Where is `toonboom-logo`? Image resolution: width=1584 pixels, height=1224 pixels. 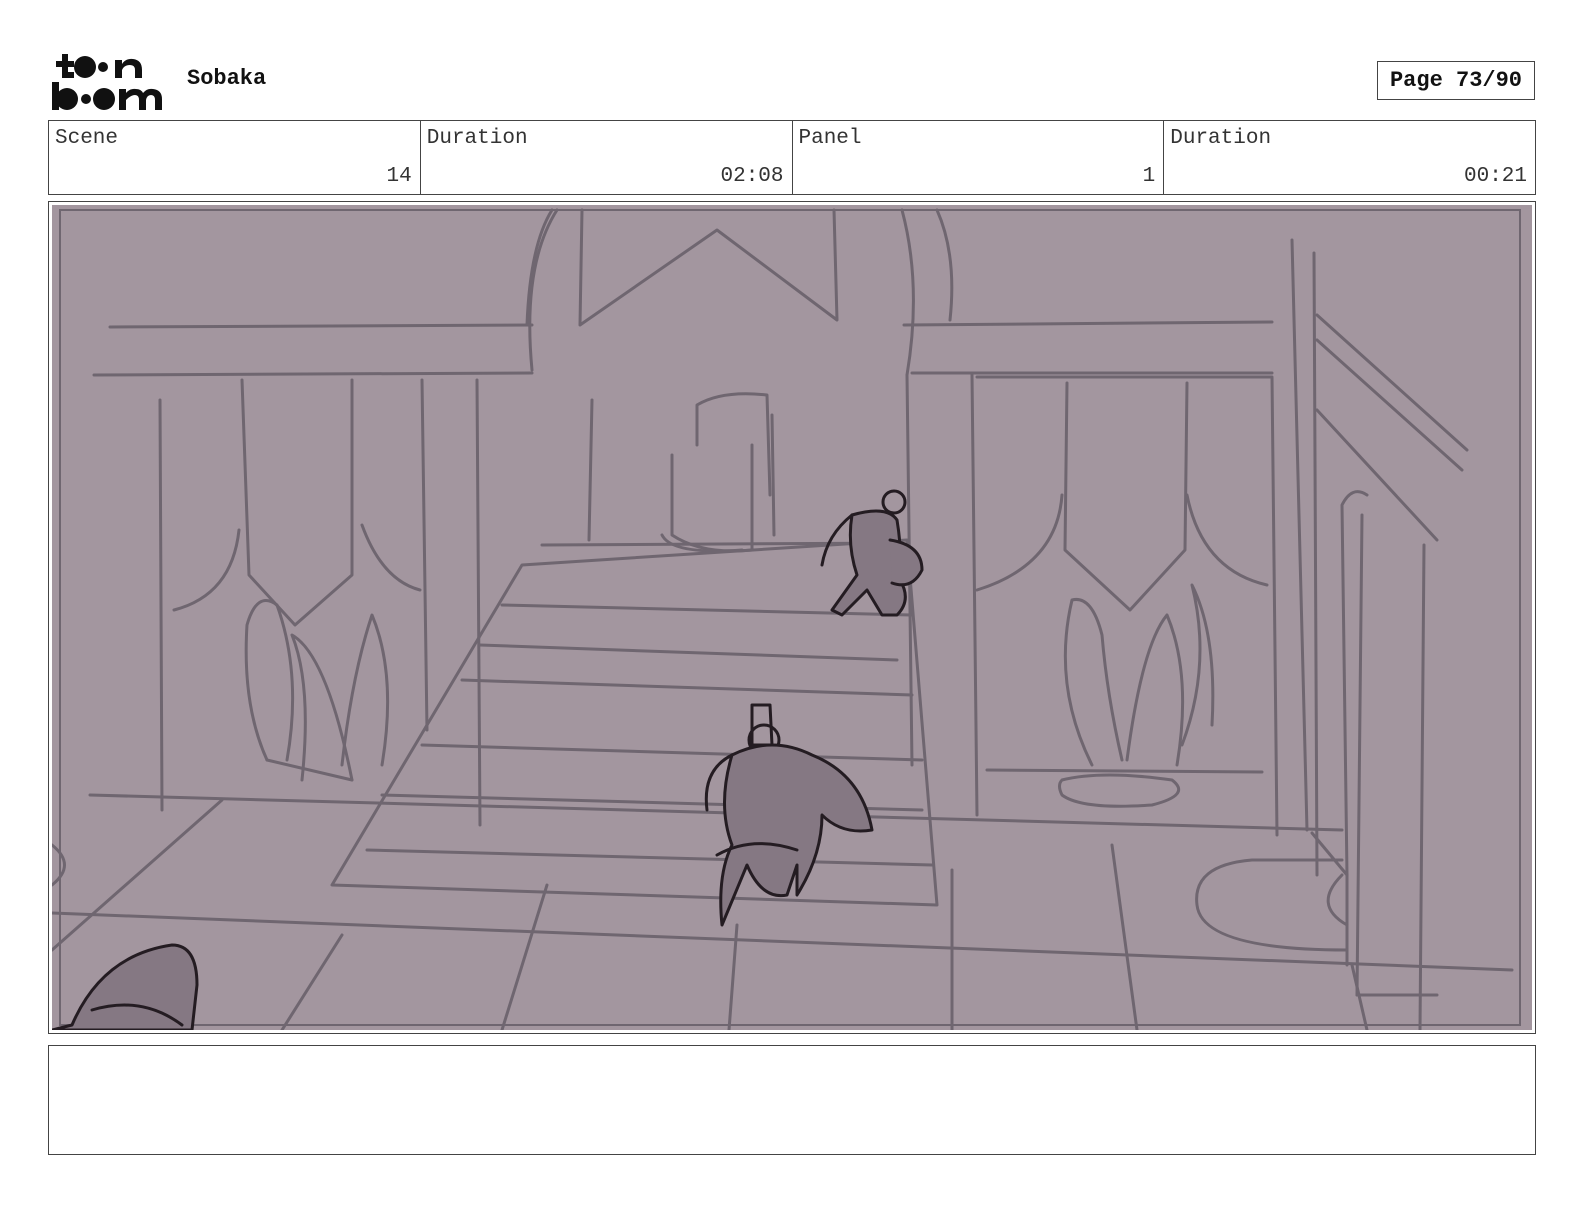
toonboom-logo is located at coordinates (107, 82).